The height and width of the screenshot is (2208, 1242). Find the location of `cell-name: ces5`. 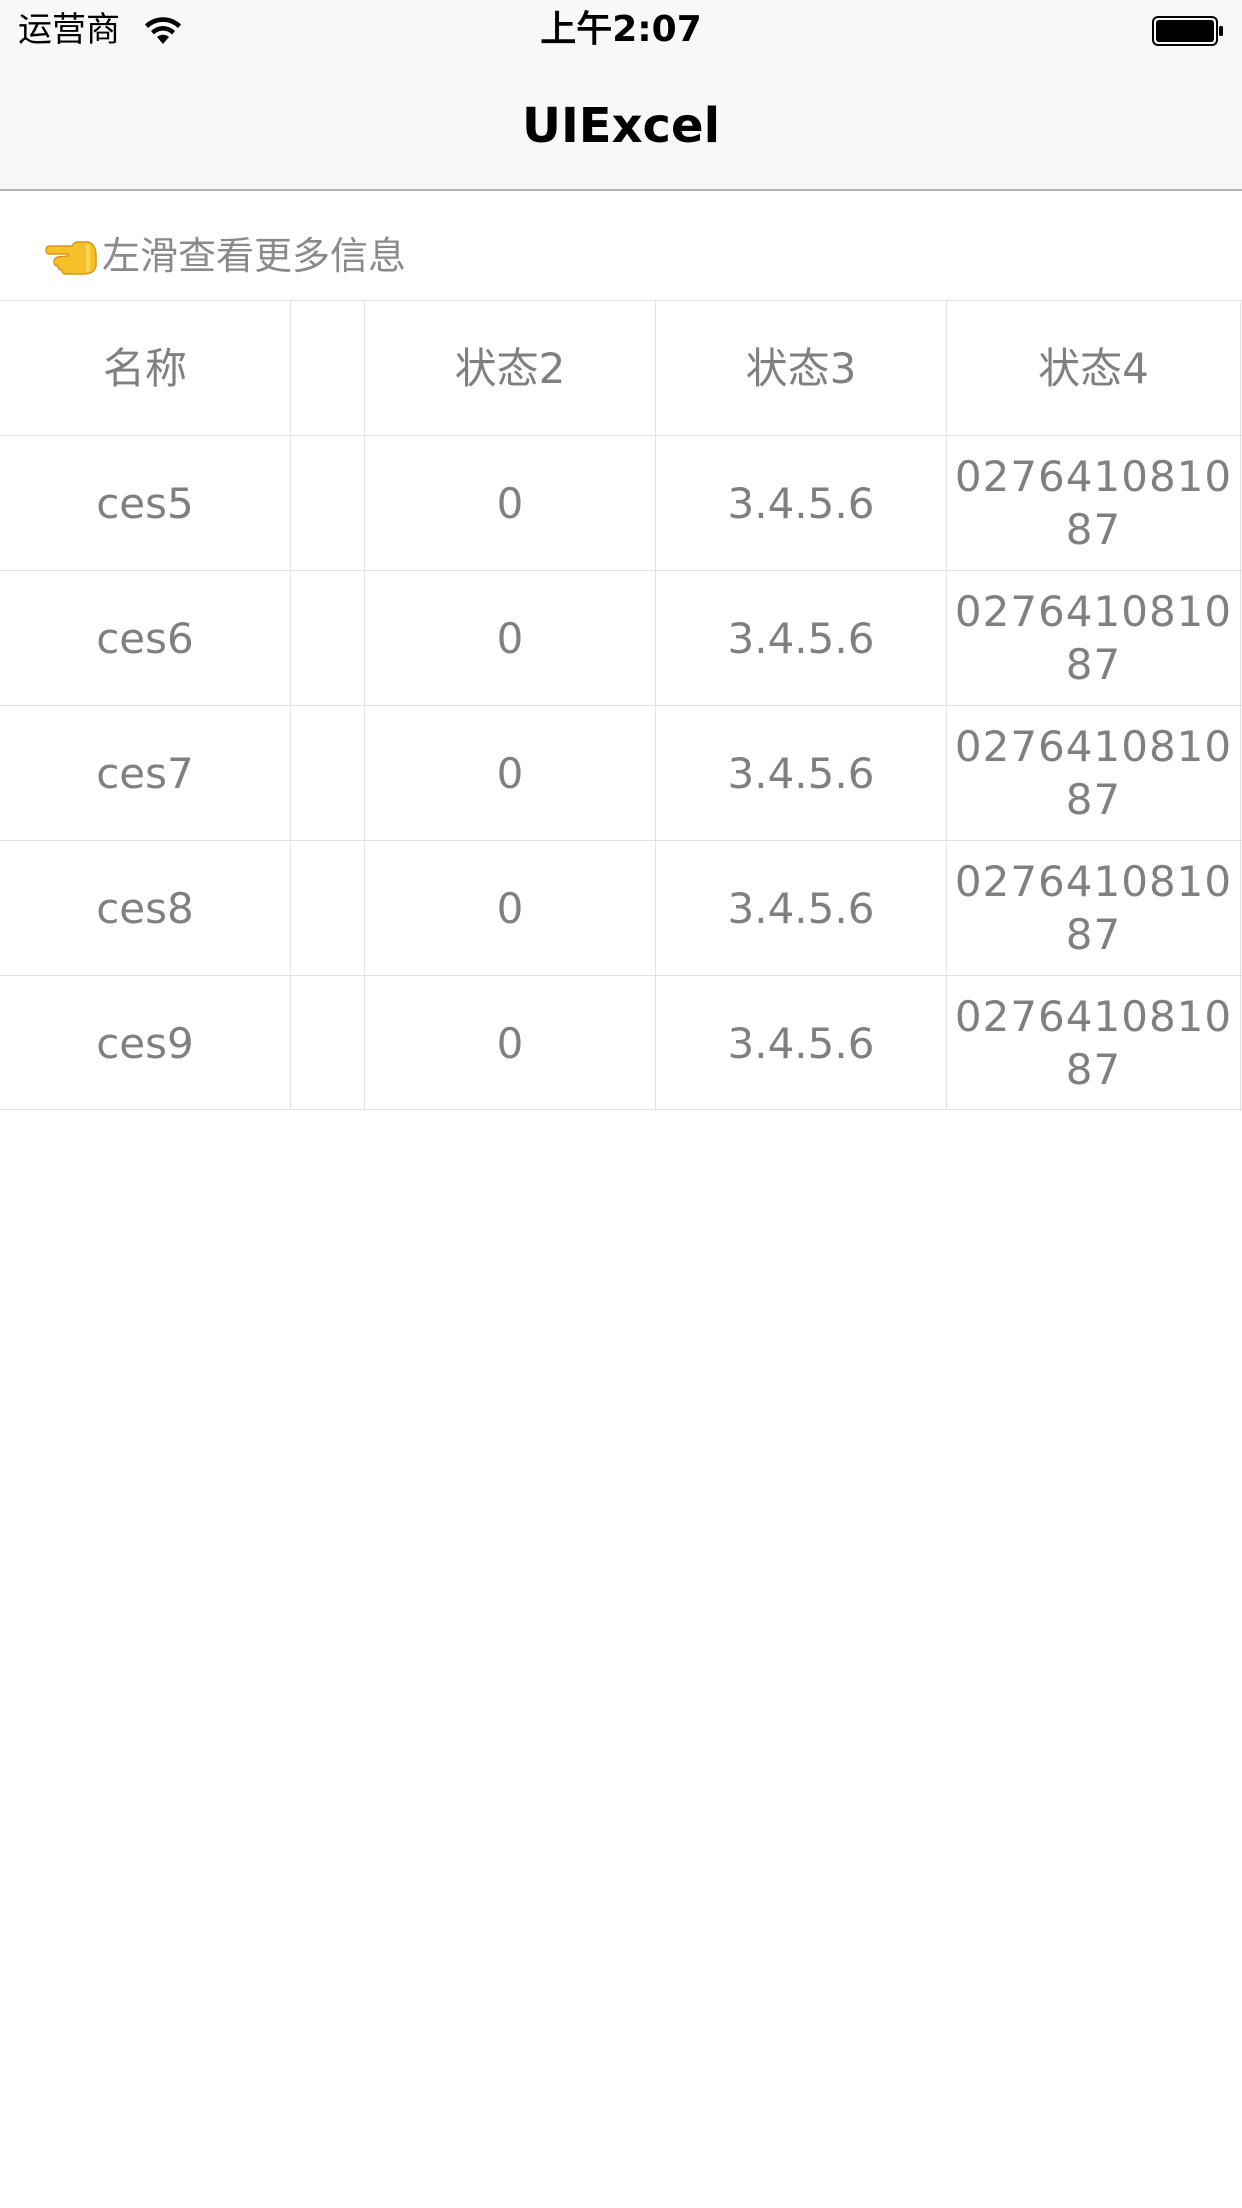

cell-name: ces5 is located at coordinates (145, 503).